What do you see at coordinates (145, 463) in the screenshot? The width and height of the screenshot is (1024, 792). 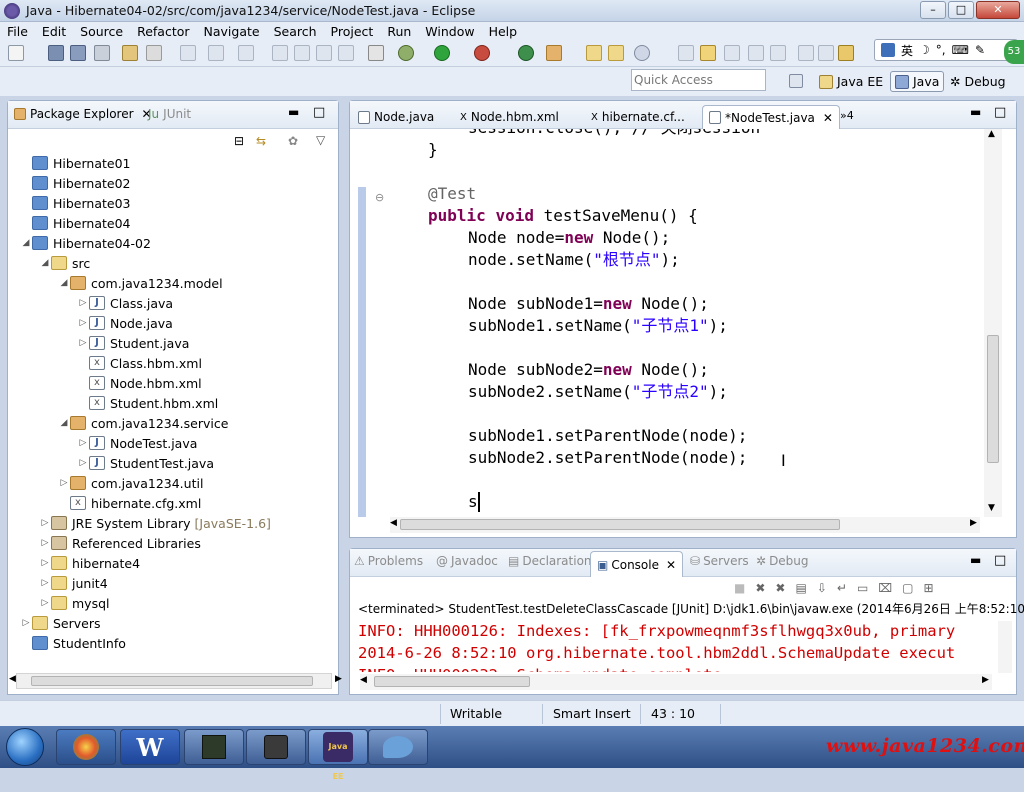 I see `tree-item: ▷ J StudentTest.java` at bounding box center [145, 463].